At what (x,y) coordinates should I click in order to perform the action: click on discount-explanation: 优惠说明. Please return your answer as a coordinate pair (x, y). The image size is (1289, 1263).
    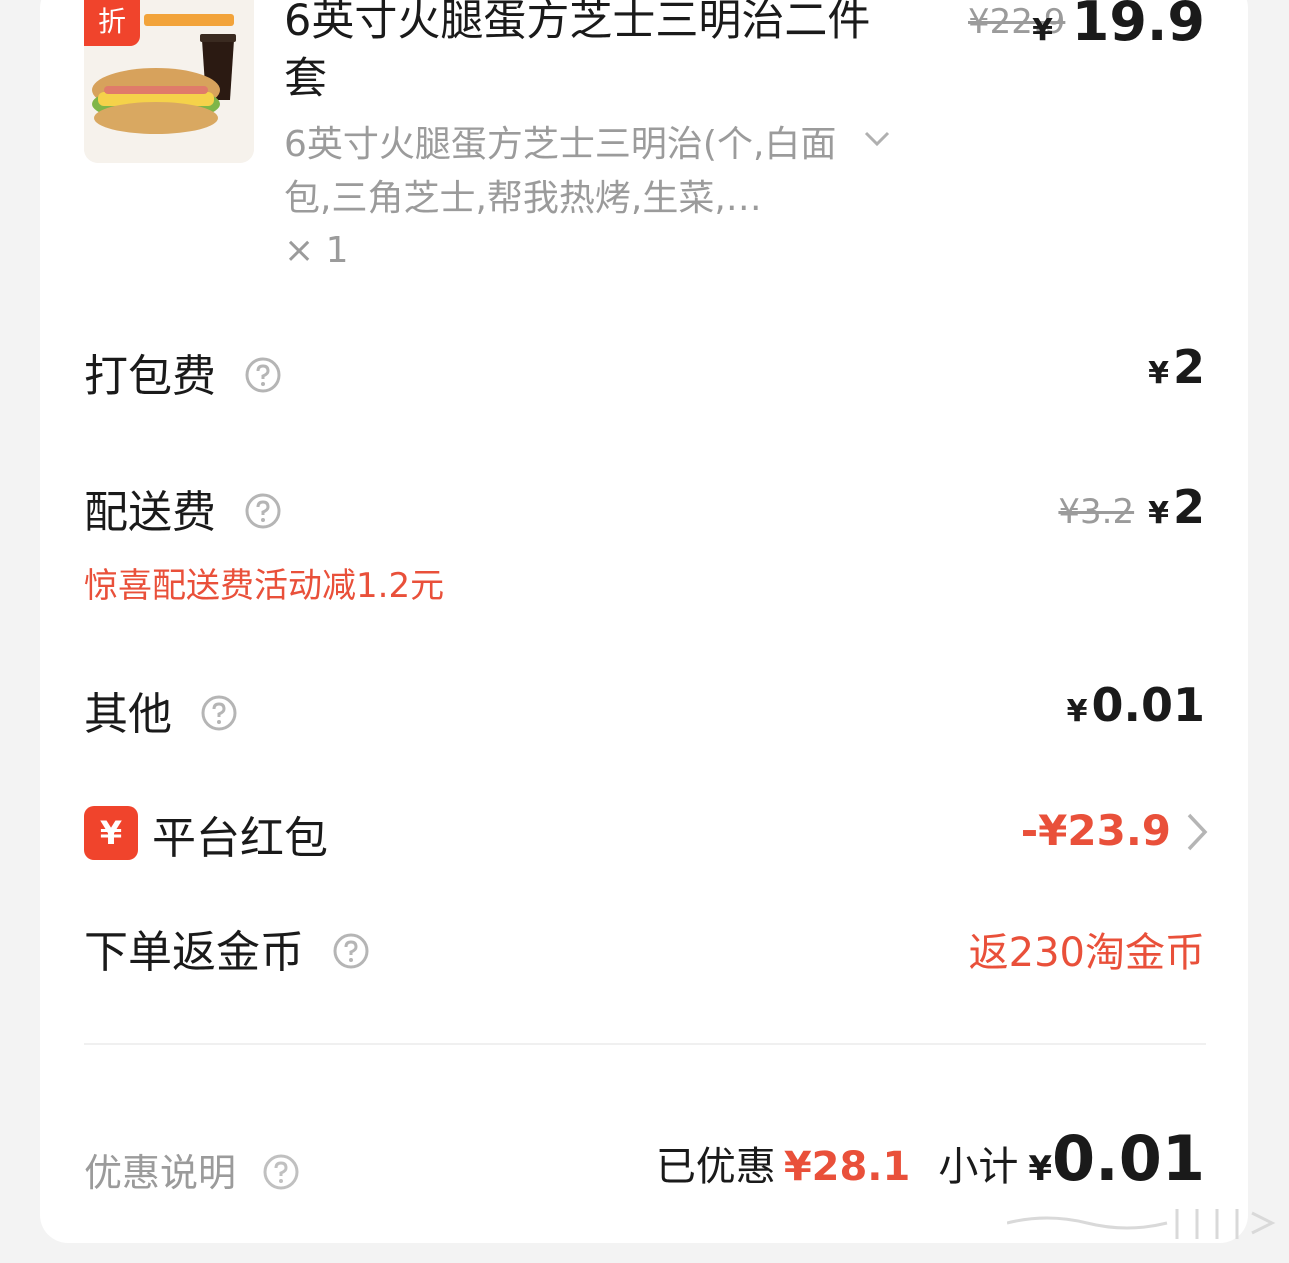
    Looking at the image, I should click on (192, 1169).